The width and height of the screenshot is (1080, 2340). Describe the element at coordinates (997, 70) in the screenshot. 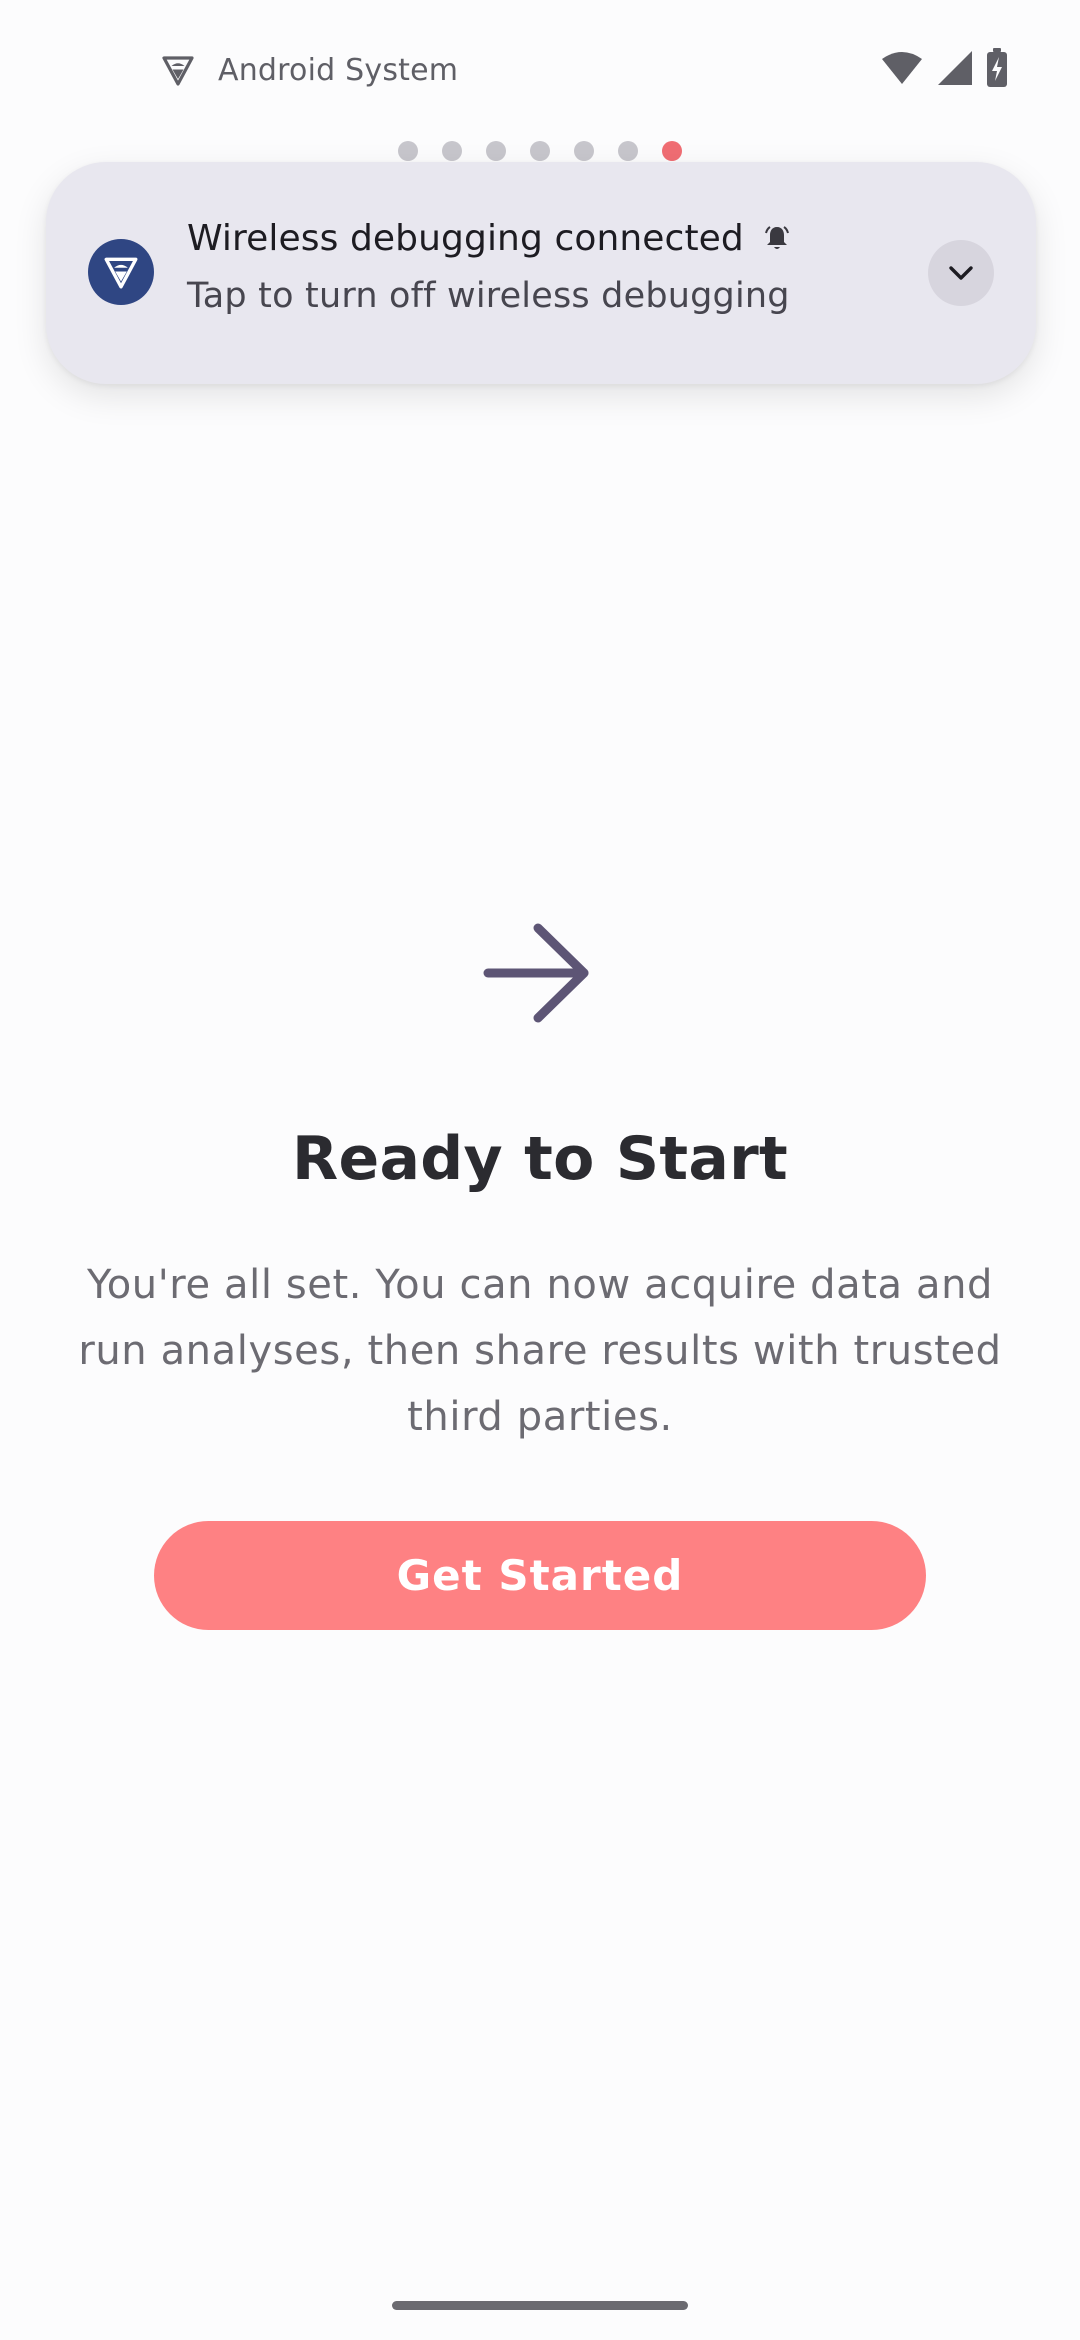

I see `battery-charging-icon` at that location.